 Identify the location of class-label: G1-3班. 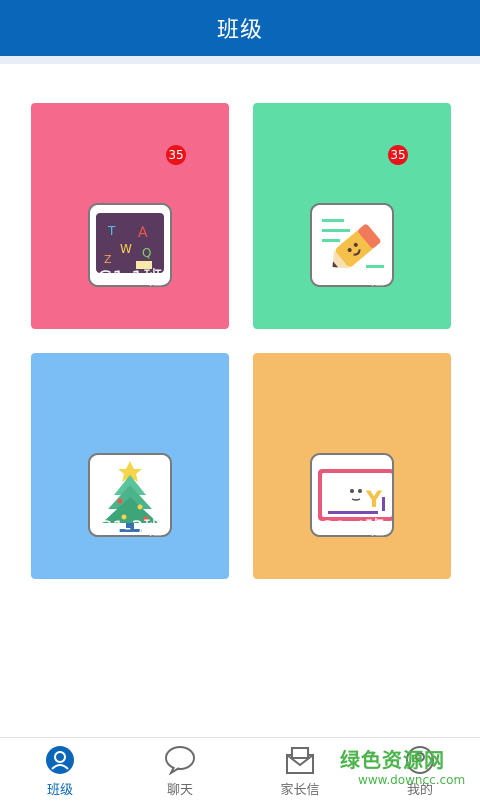
(130, 528).